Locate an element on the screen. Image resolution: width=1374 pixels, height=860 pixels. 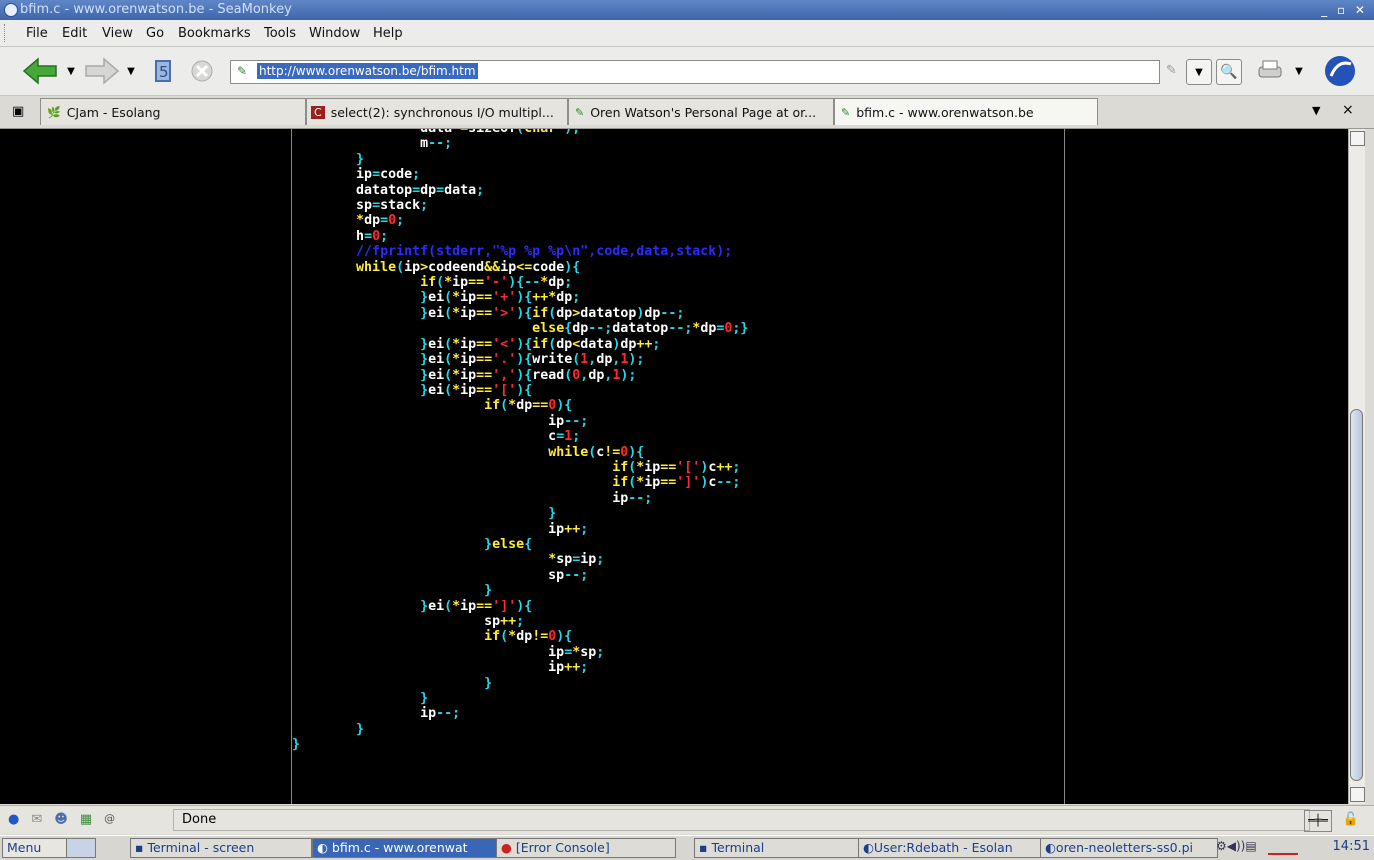
scroll-thumb is located at coordinates (1356, 595).